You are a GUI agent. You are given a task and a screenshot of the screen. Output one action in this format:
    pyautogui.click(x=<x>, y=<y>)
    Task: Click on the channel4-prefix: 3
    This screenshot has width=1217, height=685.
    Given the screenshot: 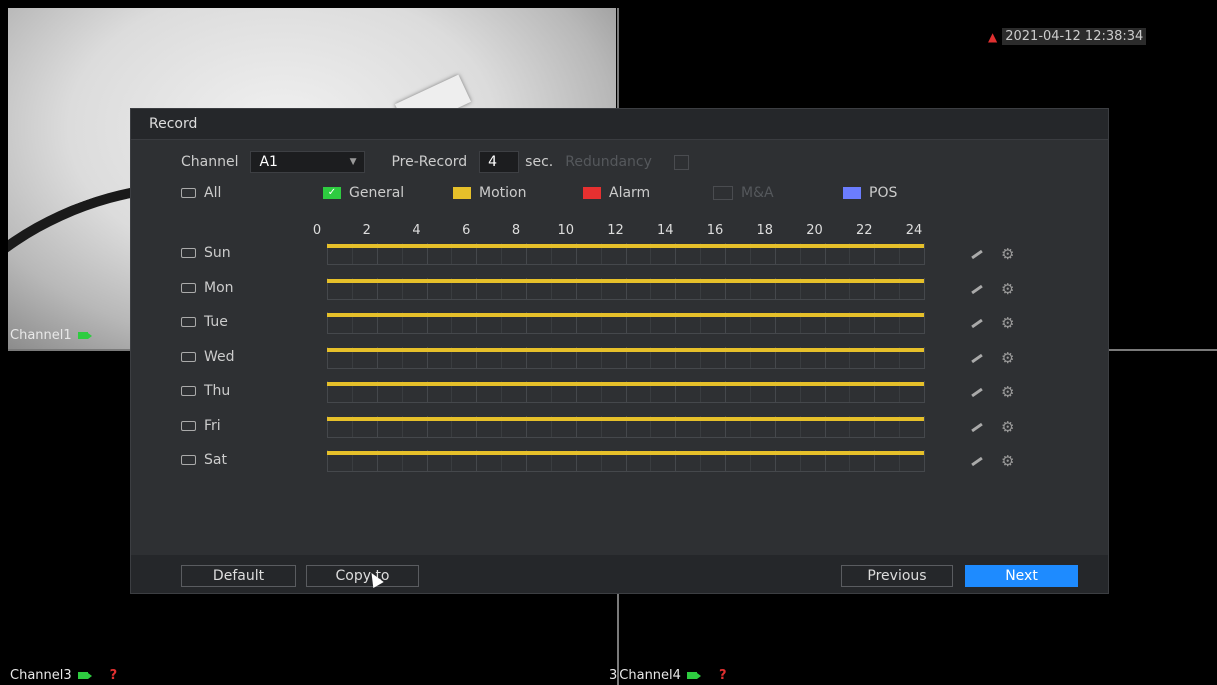 What is the action you would take?
    pyautogui.click(x=613, y=675)
    